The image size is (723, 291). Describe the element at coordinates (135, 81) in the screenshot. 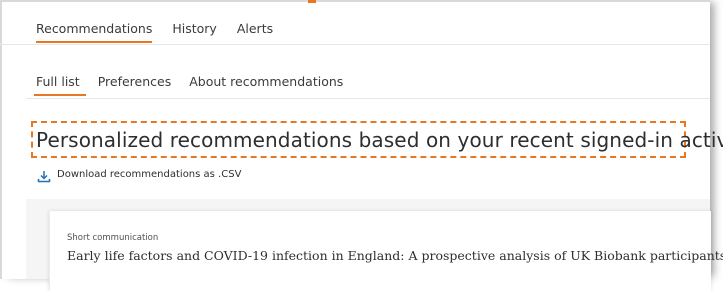

I see `tab-preferences: Preferences` at that location.